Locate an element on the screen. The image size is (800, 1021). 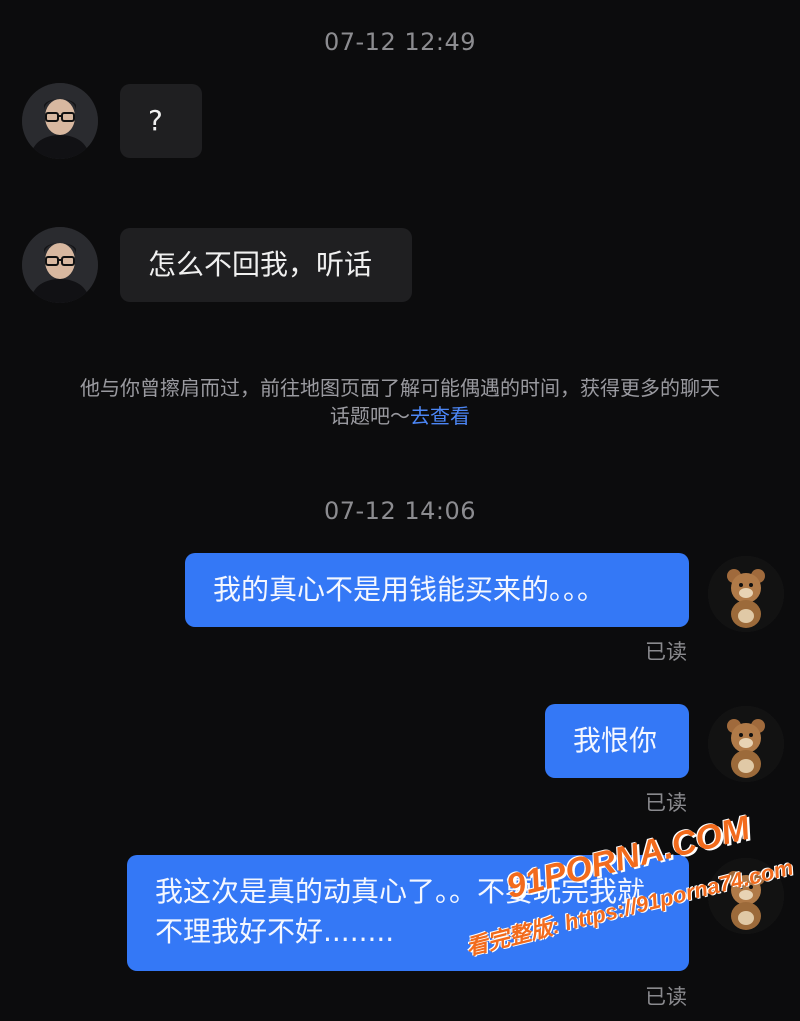
message-text: ? is located at coordinates (155, 120).